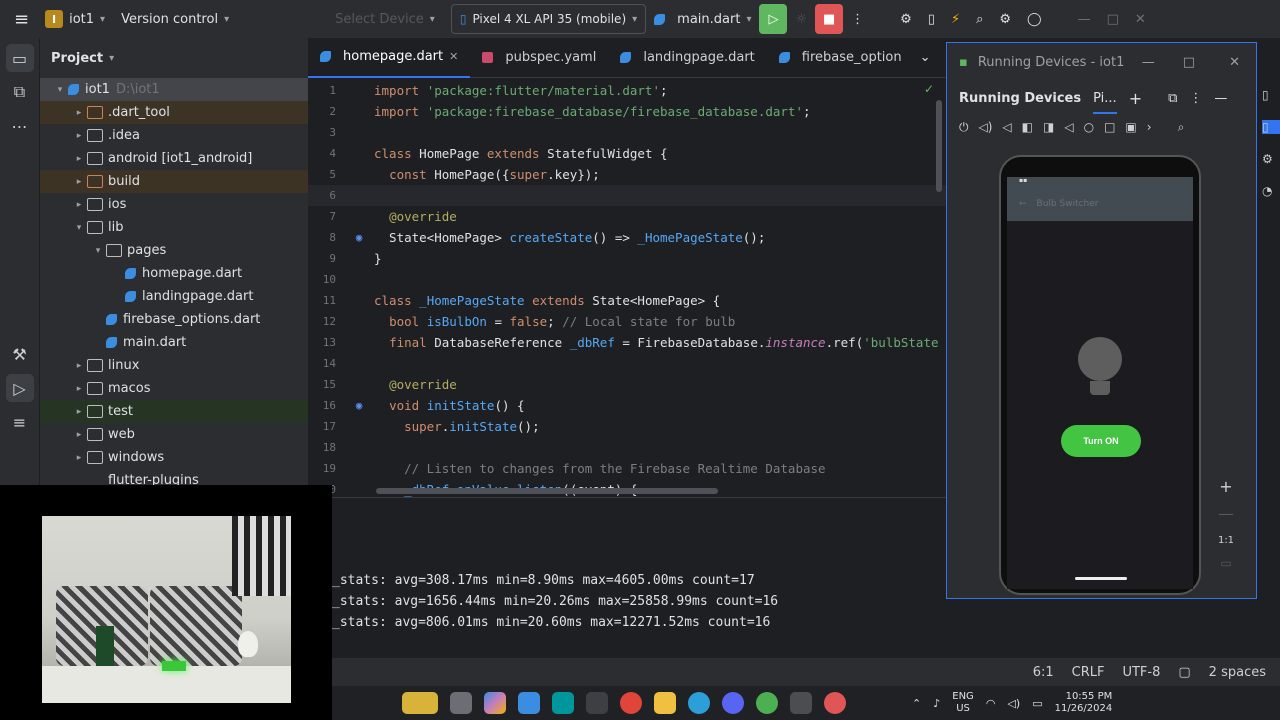  Describe the element at coordinates (835, 703) in the screenshot. I see `recorder-icon` at that location.